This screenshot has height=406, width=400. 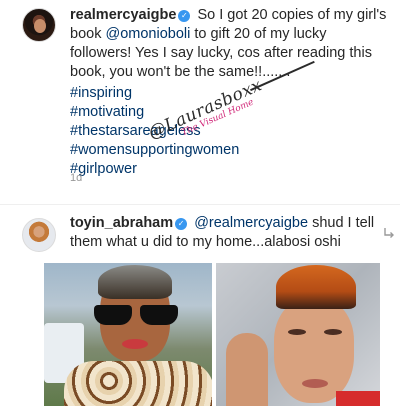 I want to click on photo-right, so click(x=298, y=334).